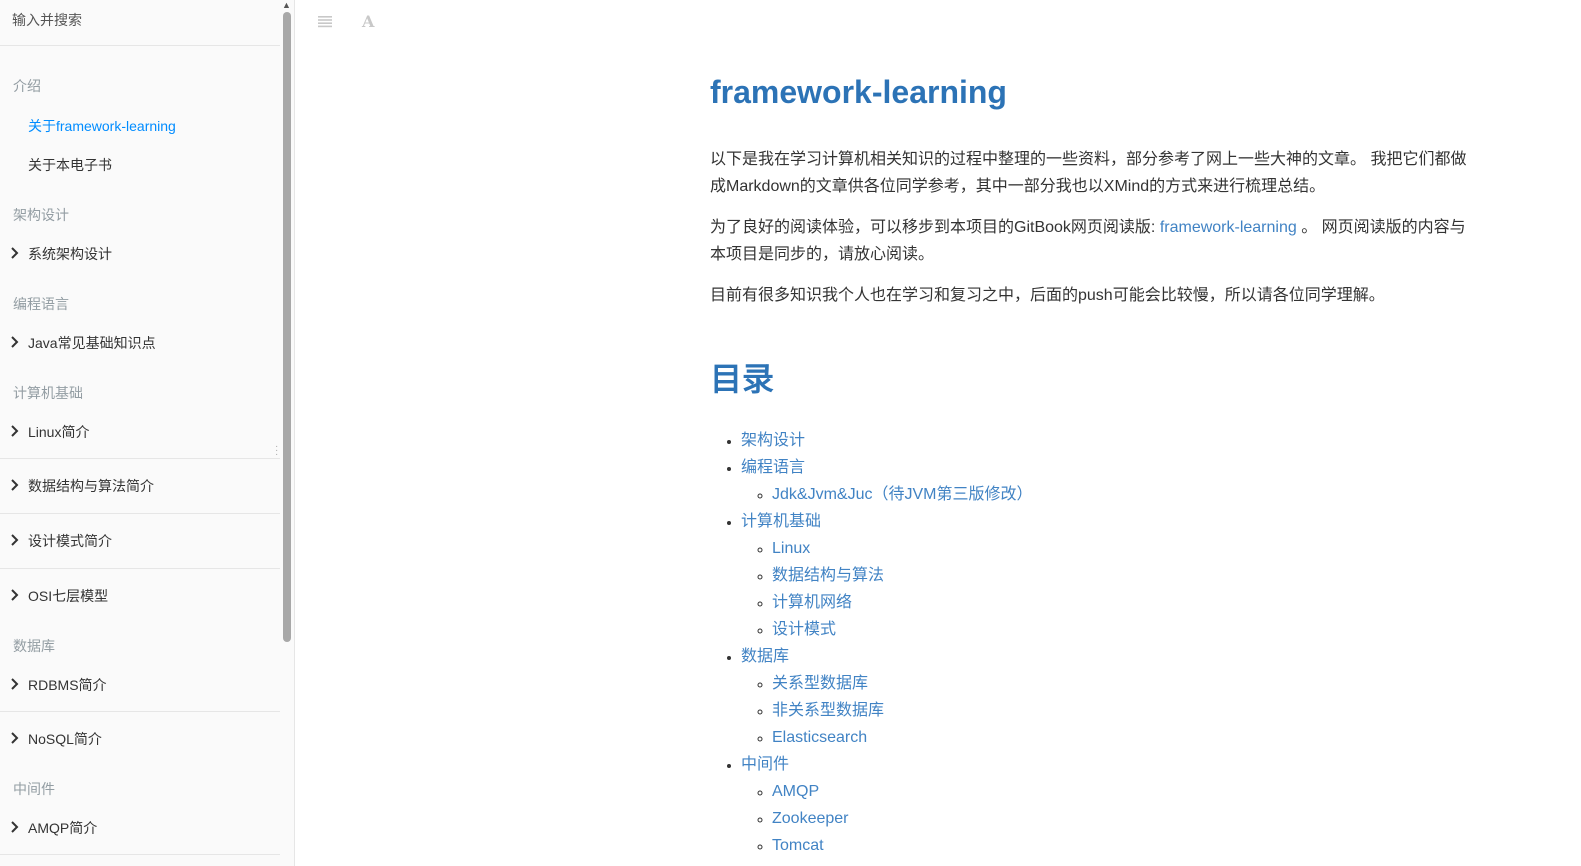 This screenshot has width=1581, height=866. I want to click on toc-sublist: AMQP Zookeeper Tomcat, so click(1110, 818).